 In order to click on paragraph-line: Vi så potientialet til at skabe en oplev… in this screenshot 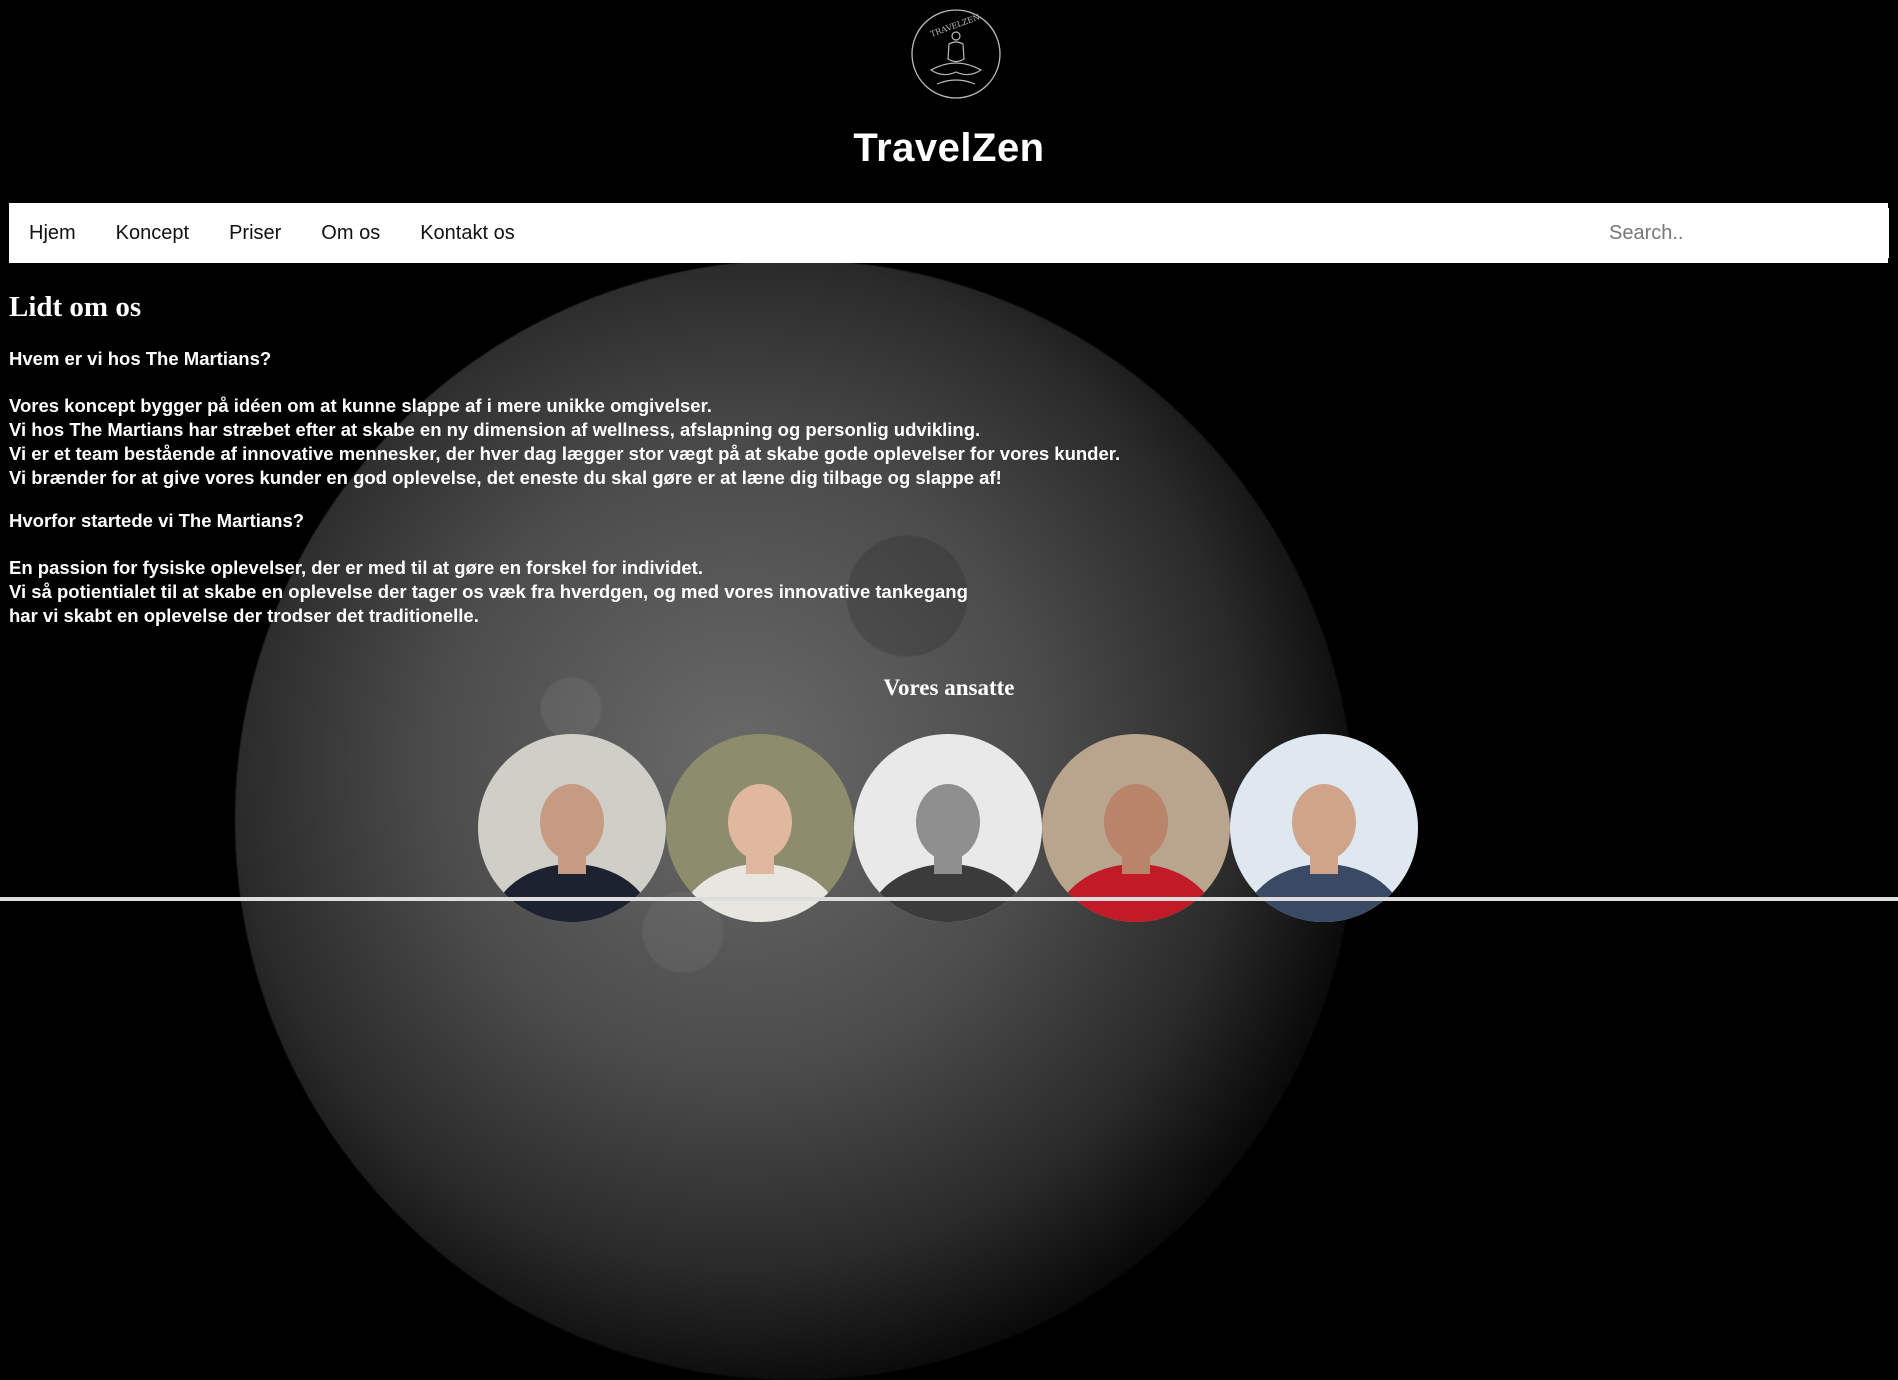, I will do `click(488, 591)`.